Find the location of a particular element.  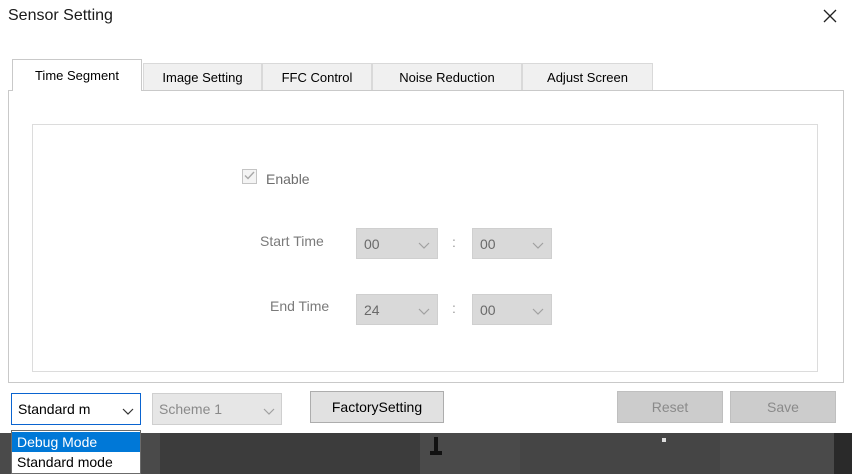

tab-label: Image Setting is located at coordinates (202, 77).